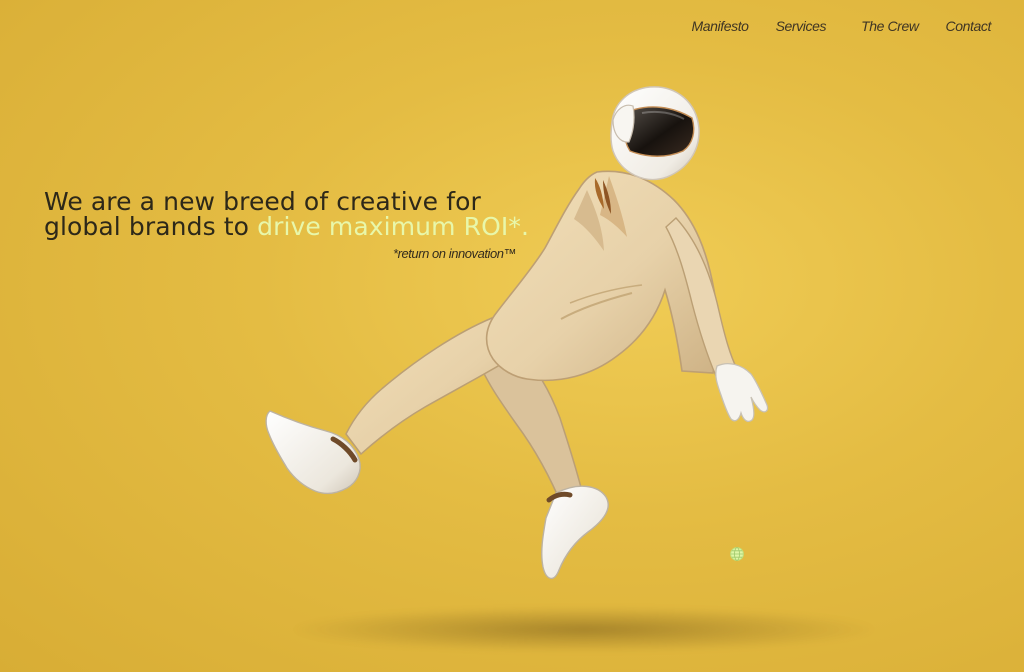 Image resolution: width=1024 pixels, height=672 pixels. What do you see at coordinates (455, 253) in the screenshot?
I see `roi-footnote: *return on innovation™` at bounding box center [455, 253].